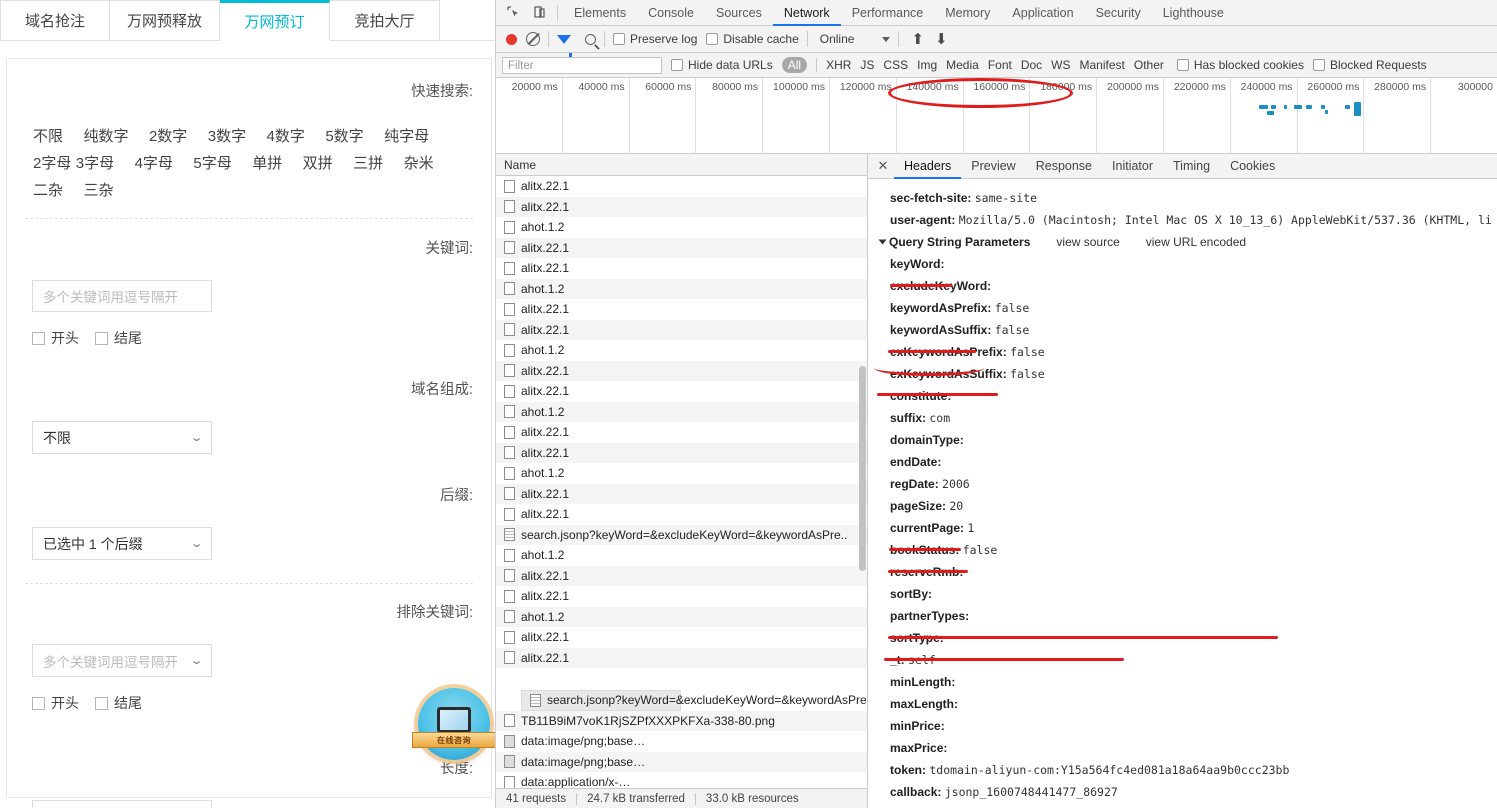 The width and height of the screenshot is (1497, 808). Describe the element at coordinates (1196, 242) in the screenshot. I see `view-url-encoded-link: view URL encoded` at that location.